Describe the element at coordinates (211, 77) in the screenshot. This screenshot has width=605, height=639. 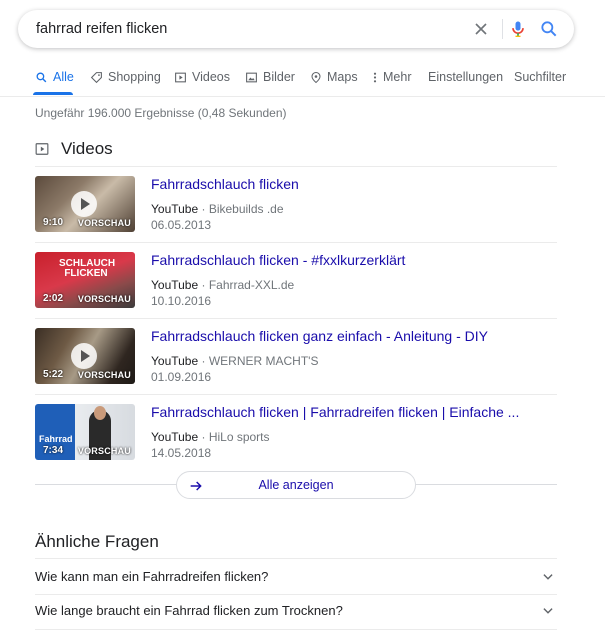
I see `tab-label: Videos` at that location.